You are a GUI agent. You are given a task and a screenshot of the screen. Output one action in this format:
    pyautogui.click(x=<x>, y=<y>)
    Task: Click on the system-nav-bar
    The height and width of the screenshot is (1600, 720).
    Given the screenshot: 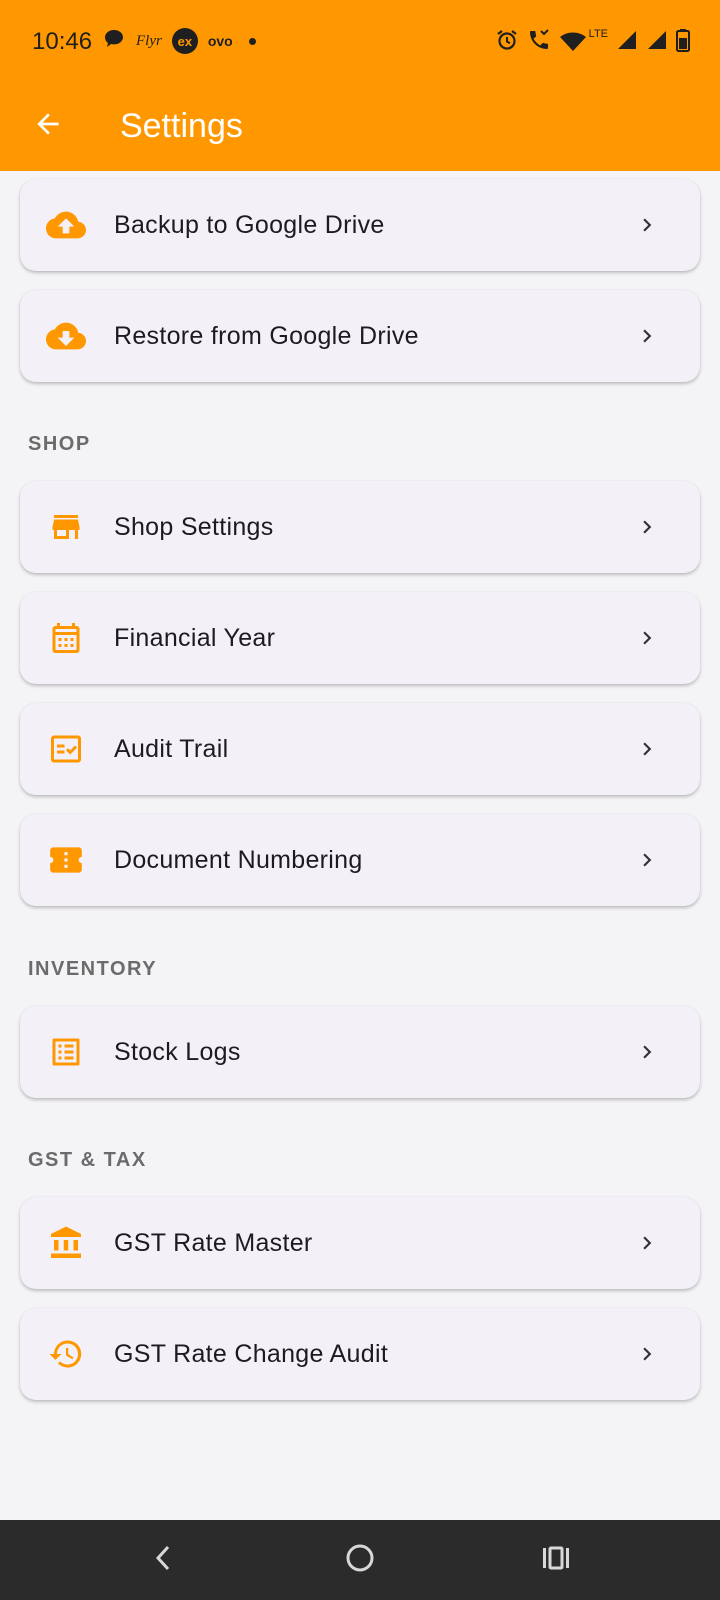 What is the action you would take?
    pyautogui.click(x=360, y=1560)
    